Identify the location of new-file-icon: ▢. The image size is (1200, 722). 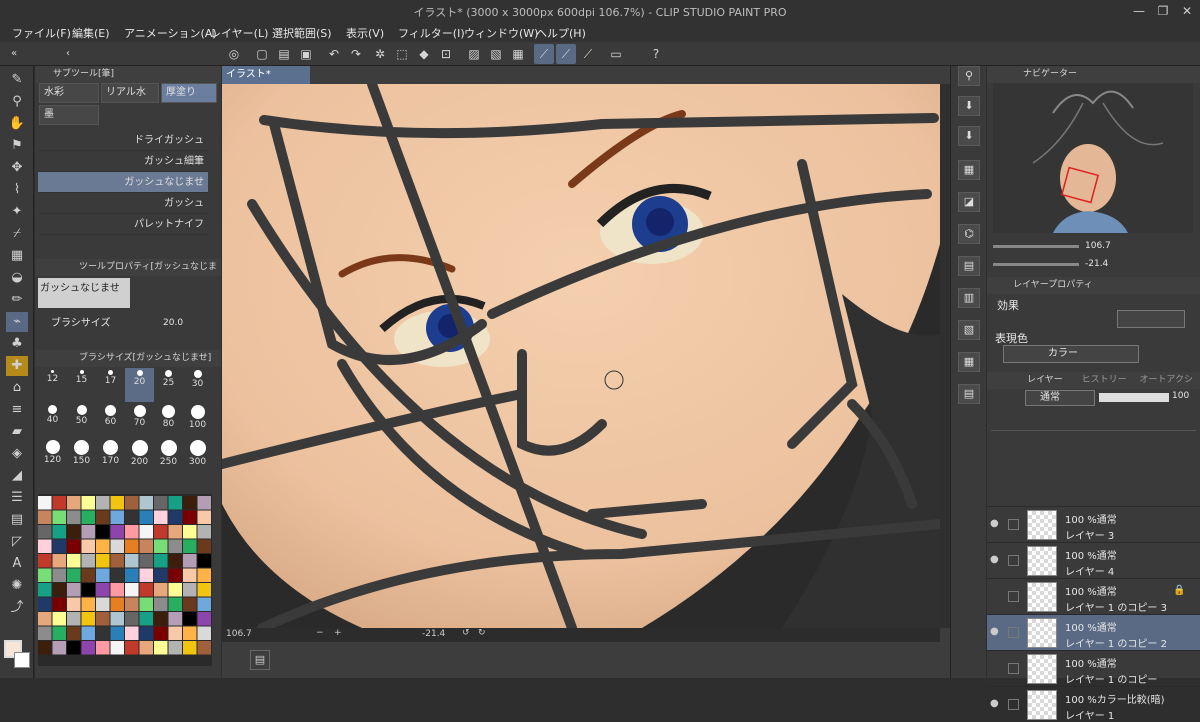
(262, 54).